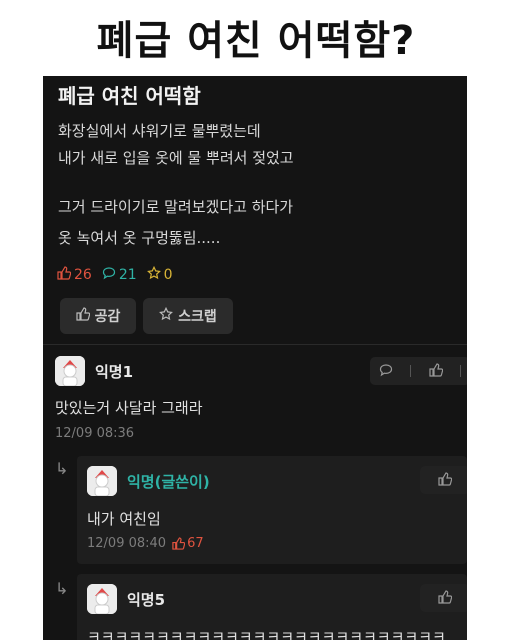 The image size is (512, 640). I want to click on like-button: 공감, so click(98, 316).